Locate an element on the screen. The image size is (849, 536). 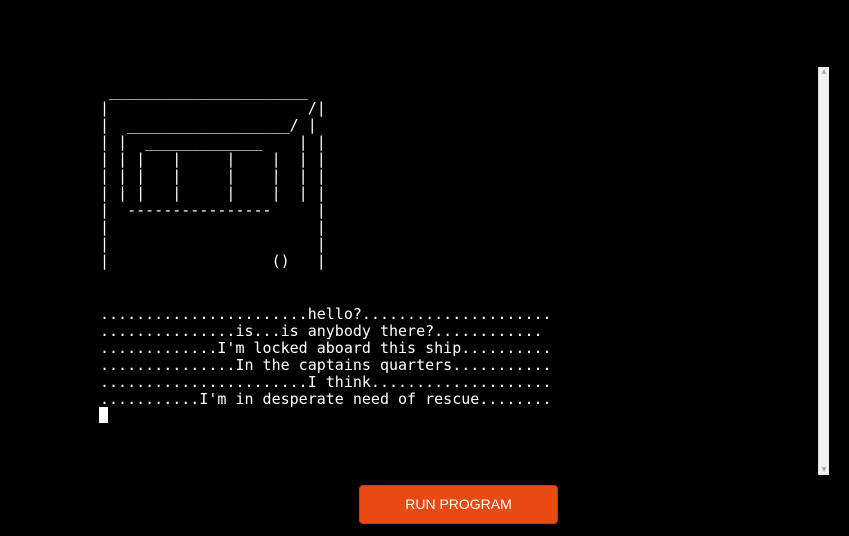
scroll-down-arrow-icon: ▼ is located at coordinates (824, 470).